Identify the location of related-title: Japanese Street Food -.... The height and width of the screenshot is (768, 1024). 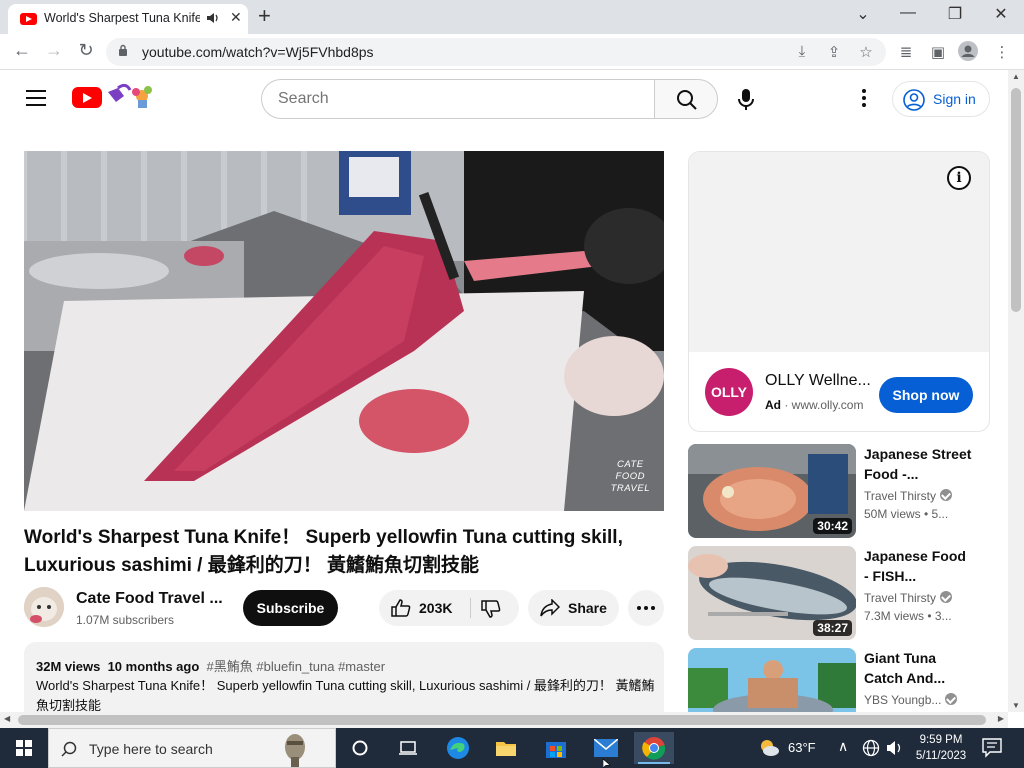
(919, 464).